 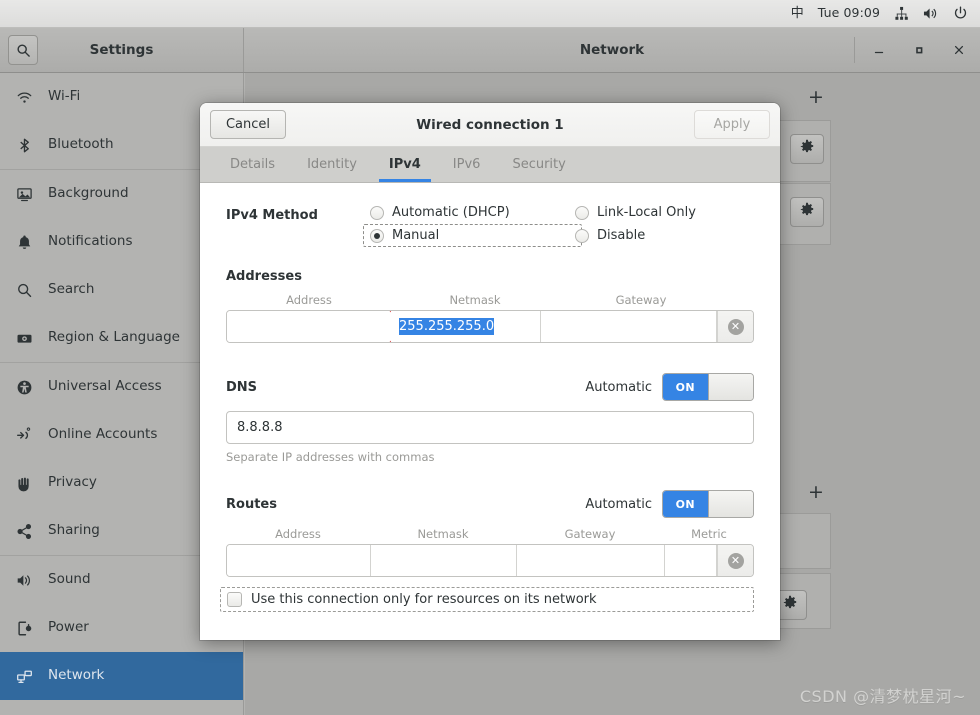 What do you see at coordinates (24, 338) in the screenshot?
I see `region-icon` at bounding box center [24, 338].